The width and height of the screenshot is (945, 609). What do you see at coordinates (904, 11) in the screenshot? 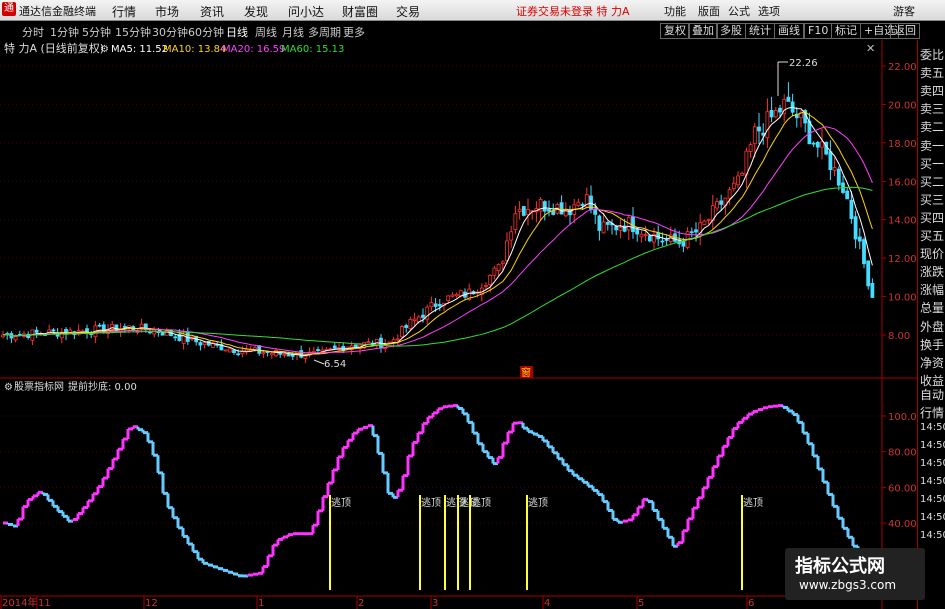
I see `guest-label: 游客` at bounding box center [904, 11].